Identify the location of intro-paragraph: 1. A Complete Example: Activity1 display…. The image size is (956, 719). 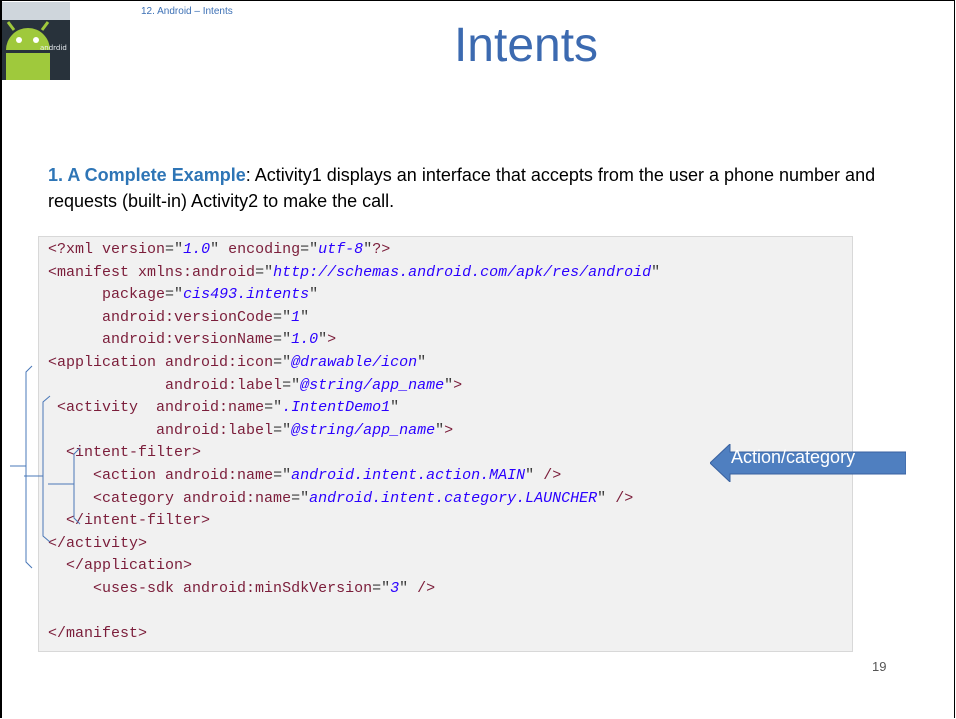
(468, 188).